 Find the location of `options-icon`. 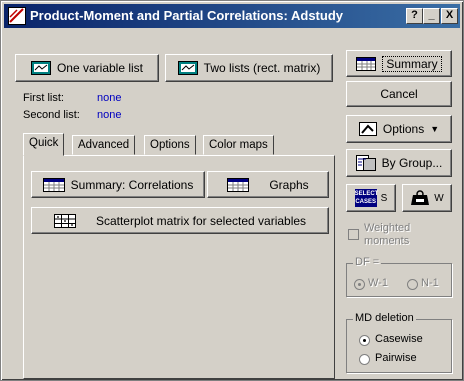

options-icon is located at coordinates (367, 129).